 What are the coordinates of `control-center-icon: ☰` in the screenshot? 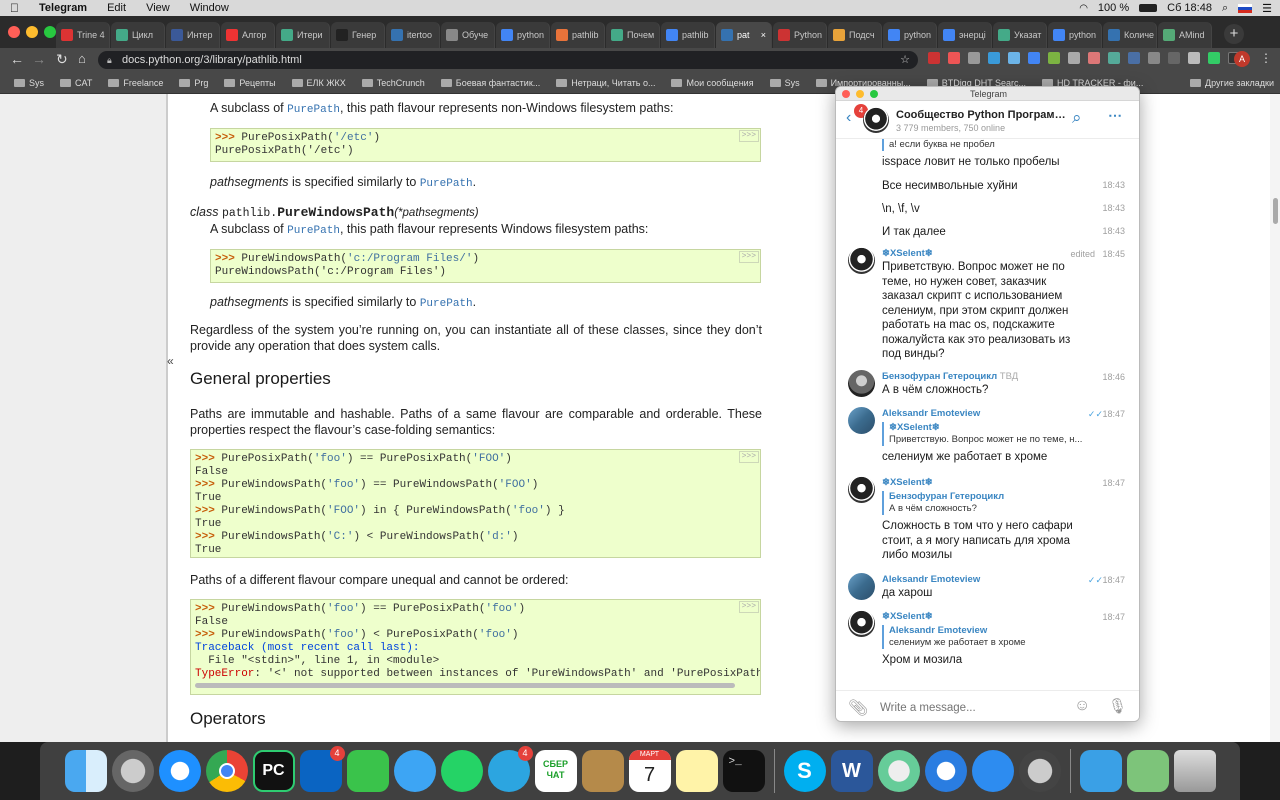 It's located at (1267, 8).